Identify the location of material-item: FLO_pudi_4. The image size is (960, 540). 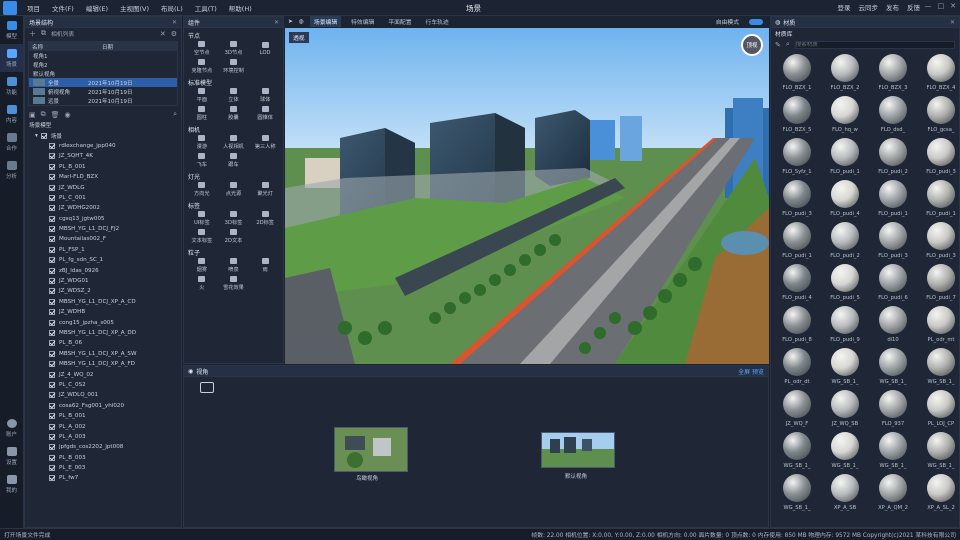
(845, 199).